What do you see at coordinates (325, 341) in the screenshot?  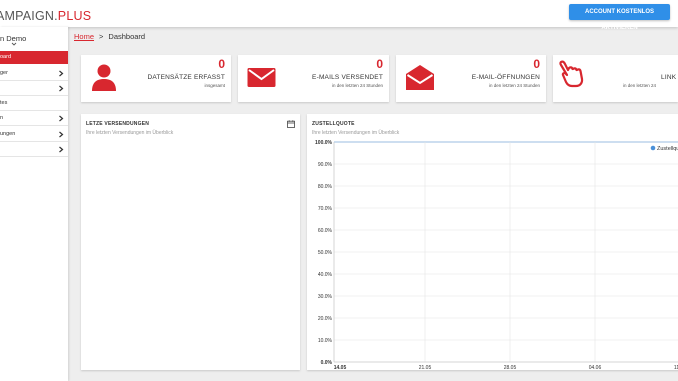 I see `y-tick-label: 10.0%` at bounding box center [325, 341].